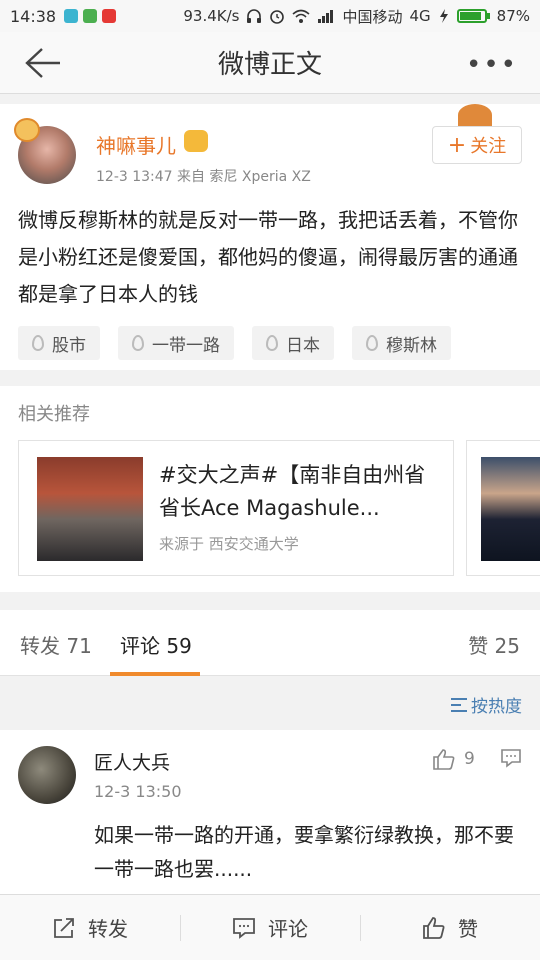  Describe the element at coordinates (211, 16) in the screenshot. I see `network-speed: 93.4K/s` at that location.